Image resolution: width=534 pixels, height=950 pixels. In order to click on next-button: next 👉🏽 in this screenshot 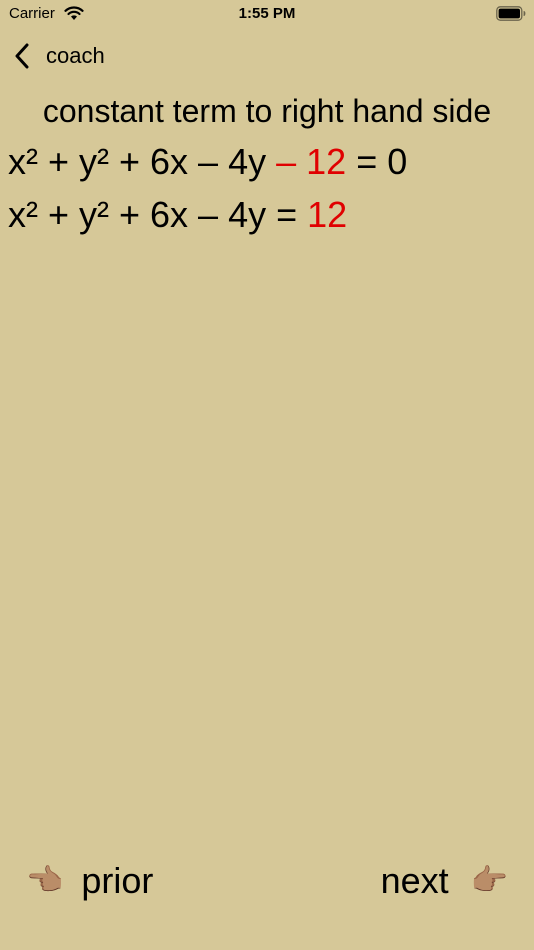, I will do `click(444, 881)`.